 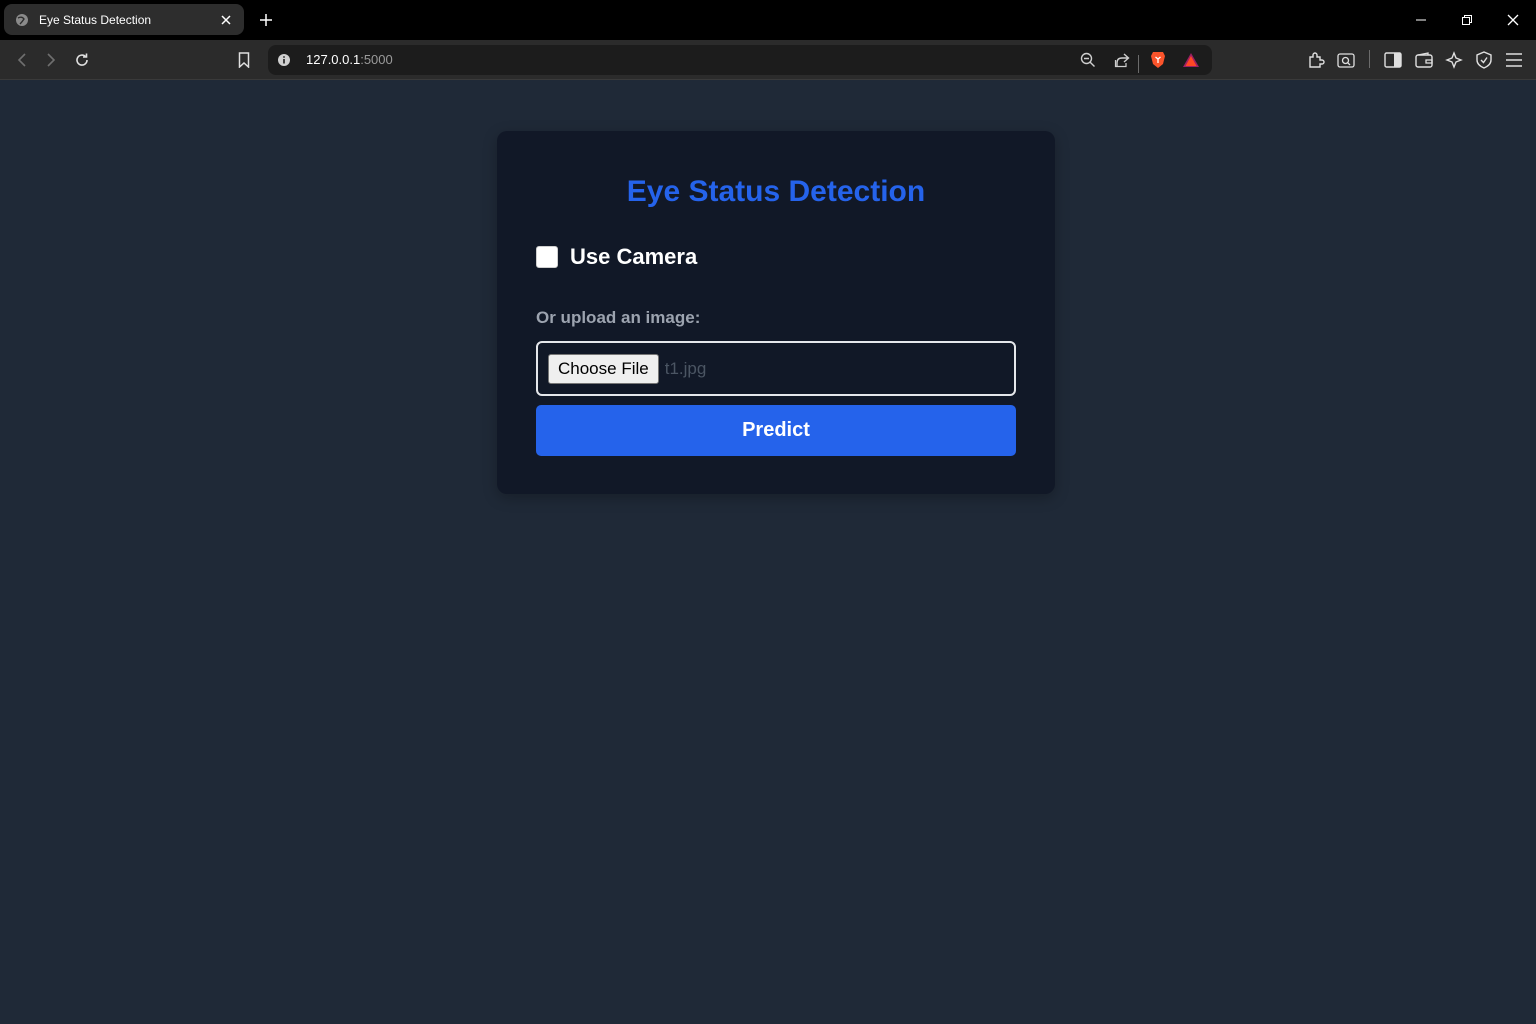 What do you see at coordinates (1513, 20) in the screenshot?
I see `close-window-icon` at bounding box center [1513, 20].